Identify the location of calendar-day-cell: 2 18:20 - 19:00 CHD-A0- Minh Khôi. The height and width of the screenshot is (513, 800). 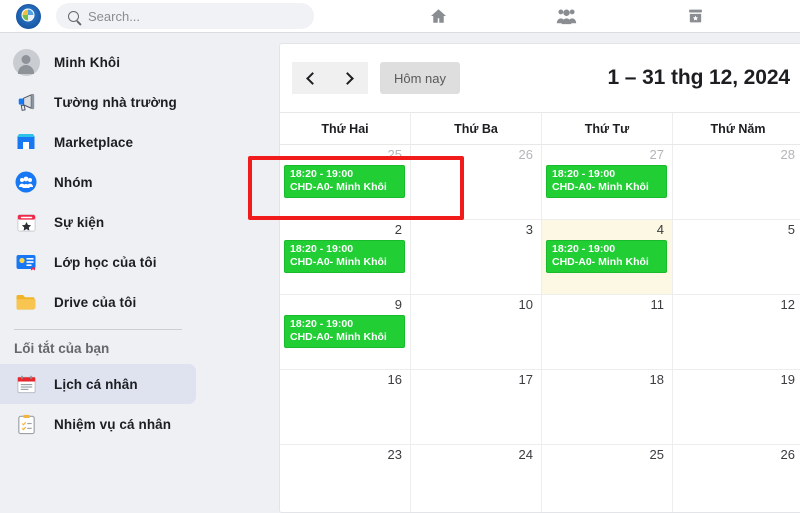
(345, 257).